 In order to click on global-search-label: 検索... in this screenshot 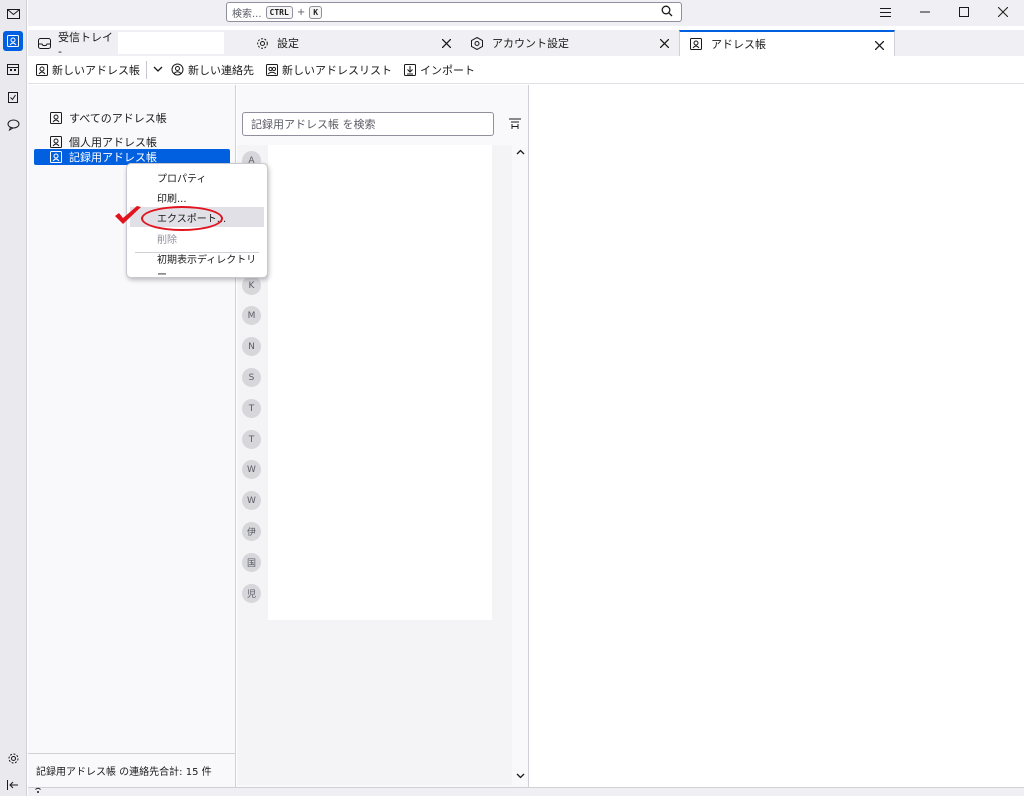, I will do `click(247, 14)`.